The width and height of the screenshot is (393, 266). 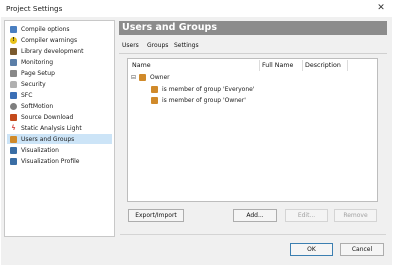 What do you see at coordinates (13, 95) in the screenshot?
I see `sfc-icon` at bounding box center [13, 95].